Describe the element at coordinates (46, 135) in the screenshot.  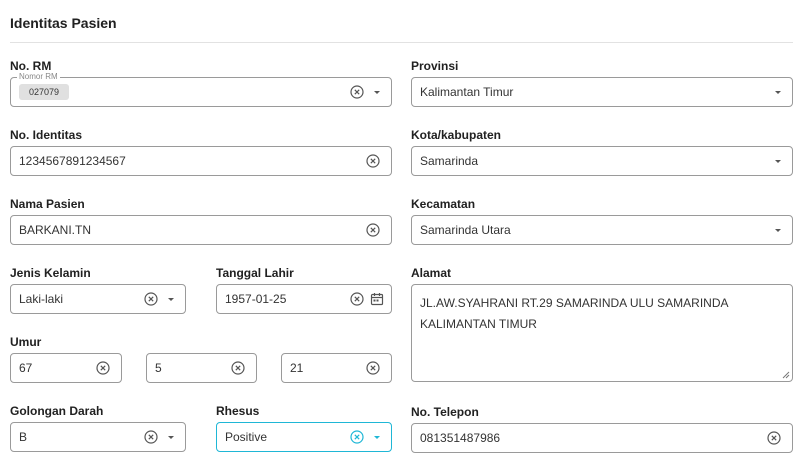
I see `no-identitas-label: No. Identitas` at that location.